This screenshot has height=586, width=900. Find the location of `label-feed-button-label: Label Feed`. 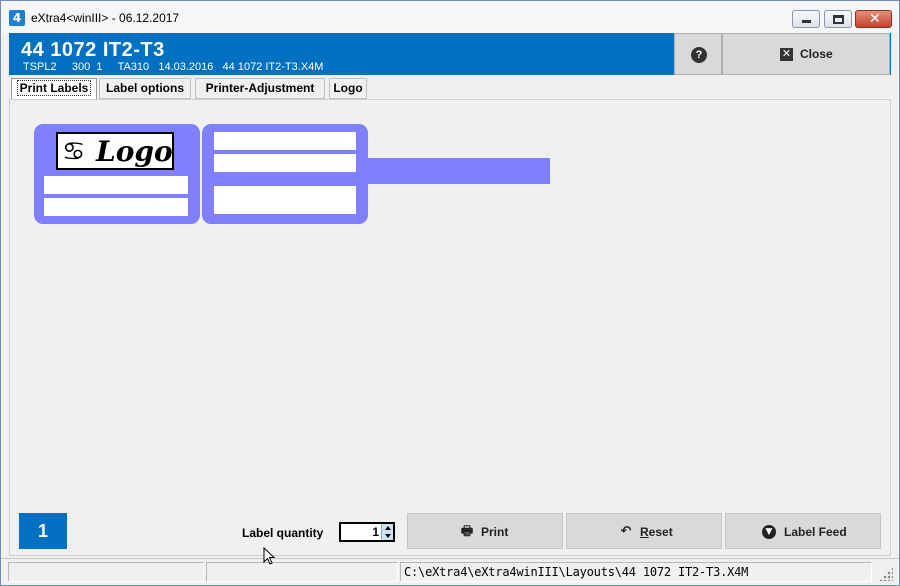

label-feed-button-label: Label Feed is located at coordinates (815, 532).